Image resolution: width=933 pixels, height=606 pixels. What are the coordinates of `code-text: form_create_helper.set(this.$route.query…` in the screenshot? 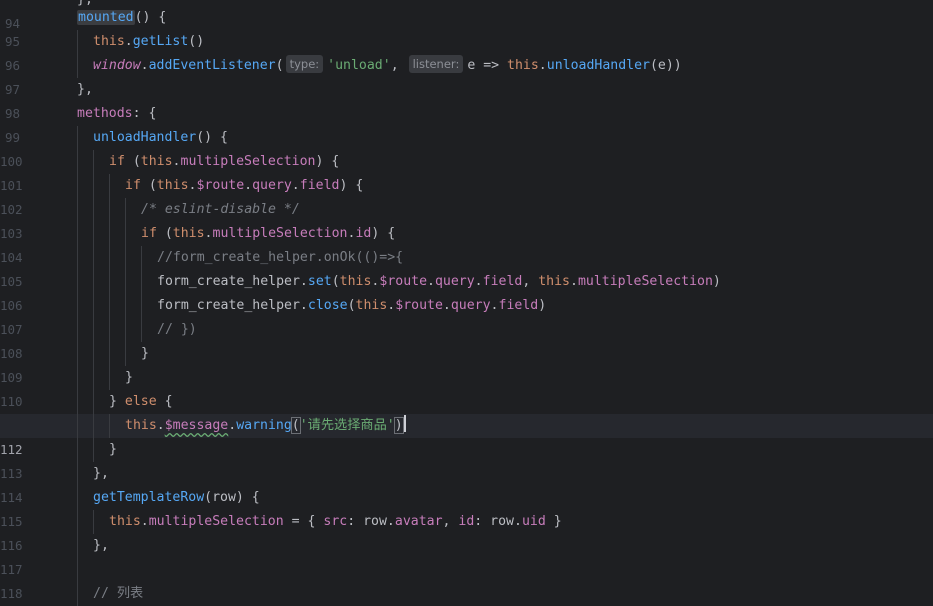 It's located at (439, 281).